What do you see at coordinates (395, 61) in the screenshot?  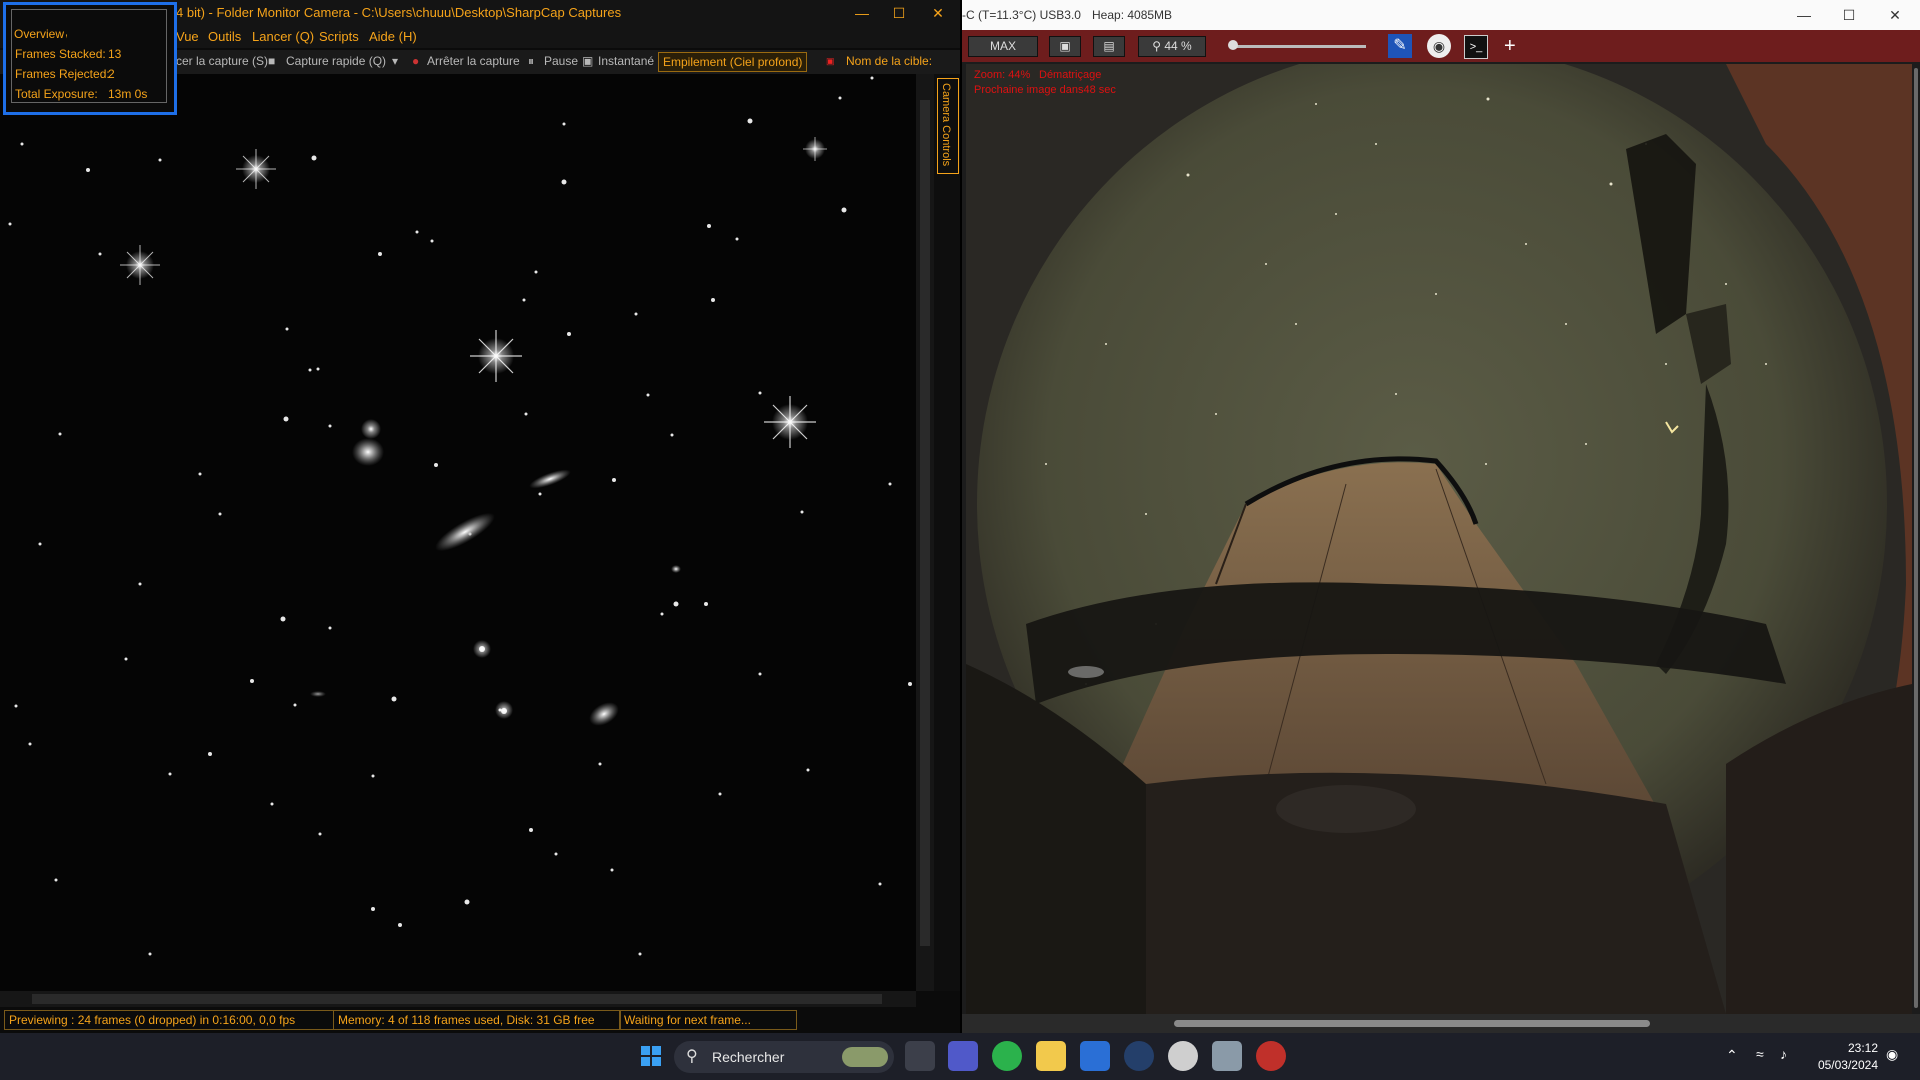 I see `chevron-down-icon: ▾` at bounding box center [395, 61].